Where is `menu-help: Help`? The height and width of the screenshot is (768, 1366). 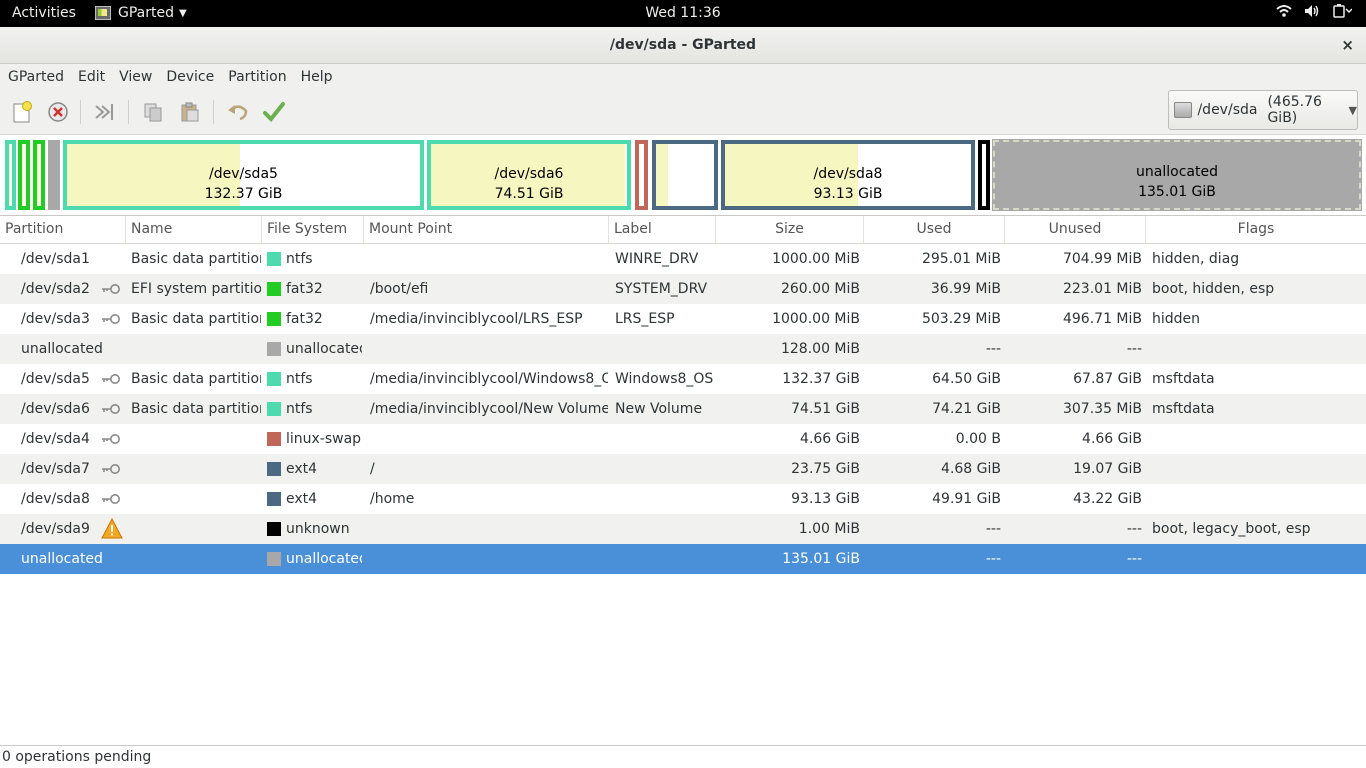
menu-help: Help is located at coordinates (317, 77).